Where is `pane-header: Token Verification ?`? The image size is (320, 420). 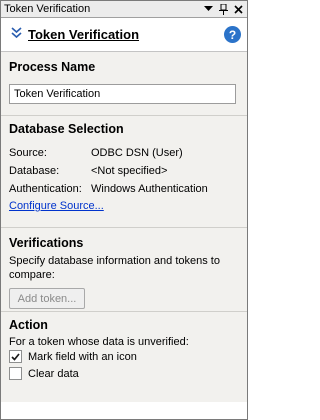 pane-header: Token Verification ? is located at coordinates (124, 35).